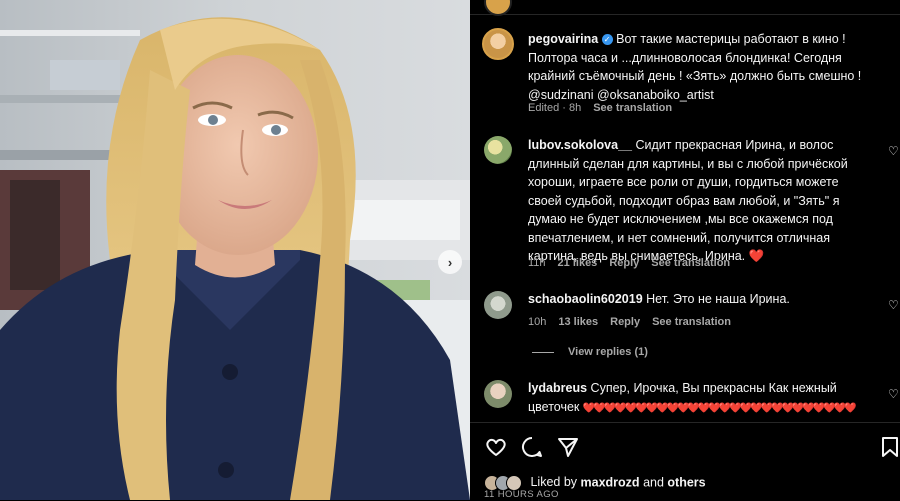 This screenshot has height=501, width=900. I want to click on share-icon, so click(568, 447).